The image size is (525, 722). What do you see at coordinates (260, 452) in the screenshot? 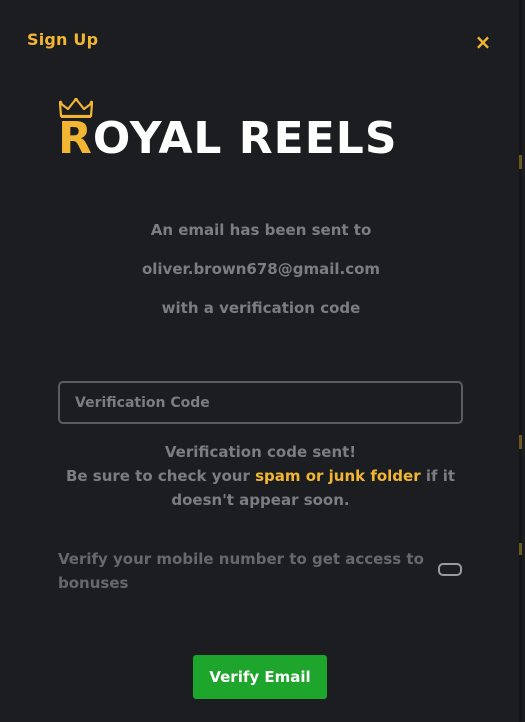
I see `code-sent-text: Verification code sent!` at bounding box center [260, 452].